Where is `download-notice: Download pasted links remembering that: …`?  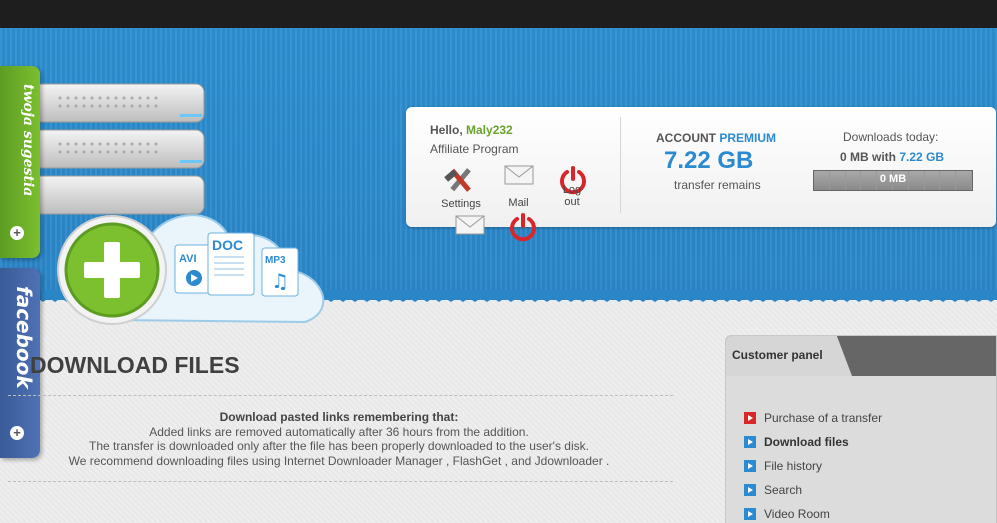 download-notice: Download pasted links remembering that: … is located at coordinates (339, 439).